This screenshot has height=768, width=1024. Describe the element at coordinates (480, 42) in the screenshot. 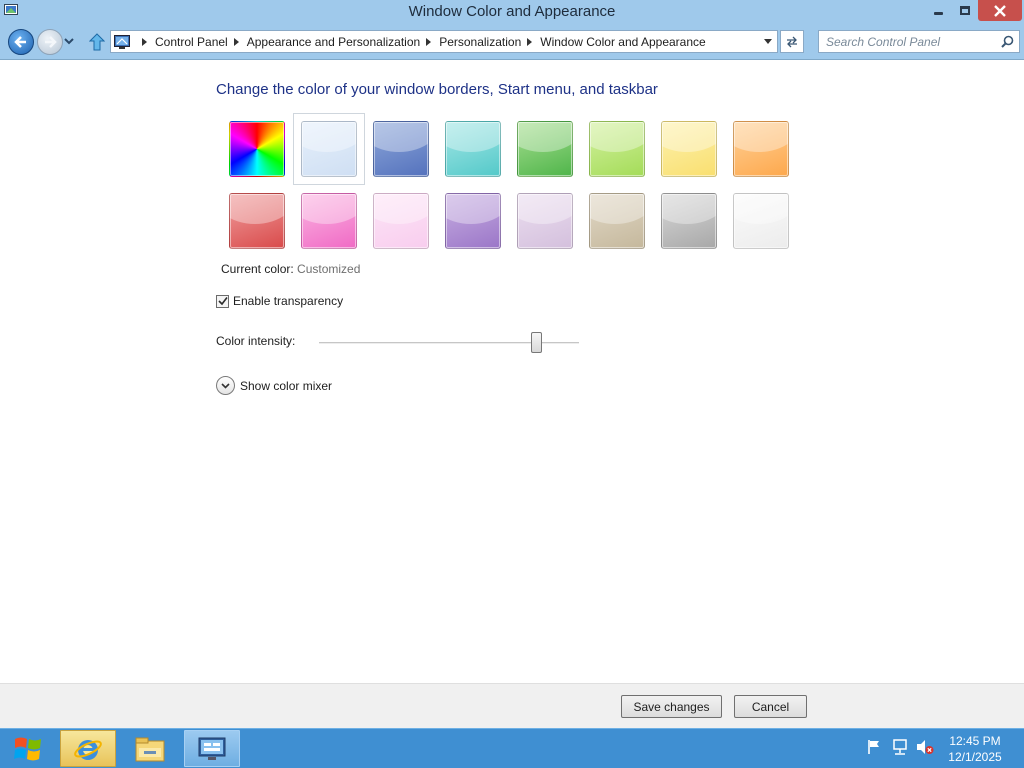

I see `breadcrumb-personalization: Personalization` at that location.